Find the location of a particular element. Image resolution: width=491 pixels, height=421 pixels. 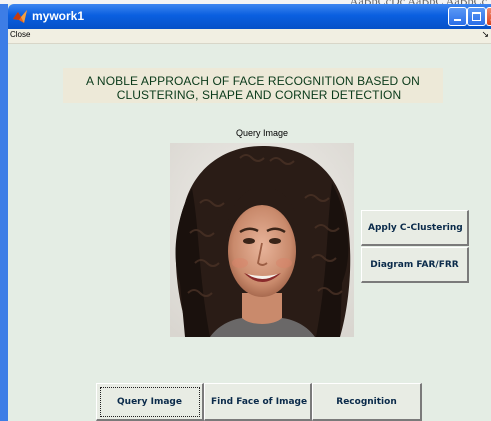

apply-c-clustering-button: Apply C-Clustering is located at coordinates (415, 228).